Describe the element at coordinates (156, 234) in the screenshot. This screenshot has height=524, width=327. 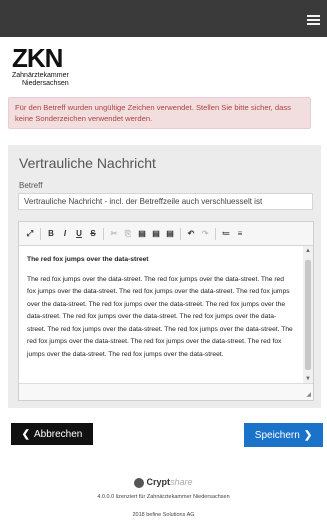
I see `paste-text-icon: ▤` at that location.